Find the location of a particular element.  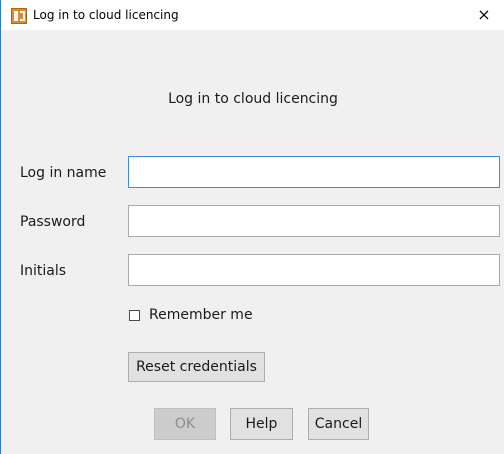

initials-label: Initials is located at coordinates (43, 271).